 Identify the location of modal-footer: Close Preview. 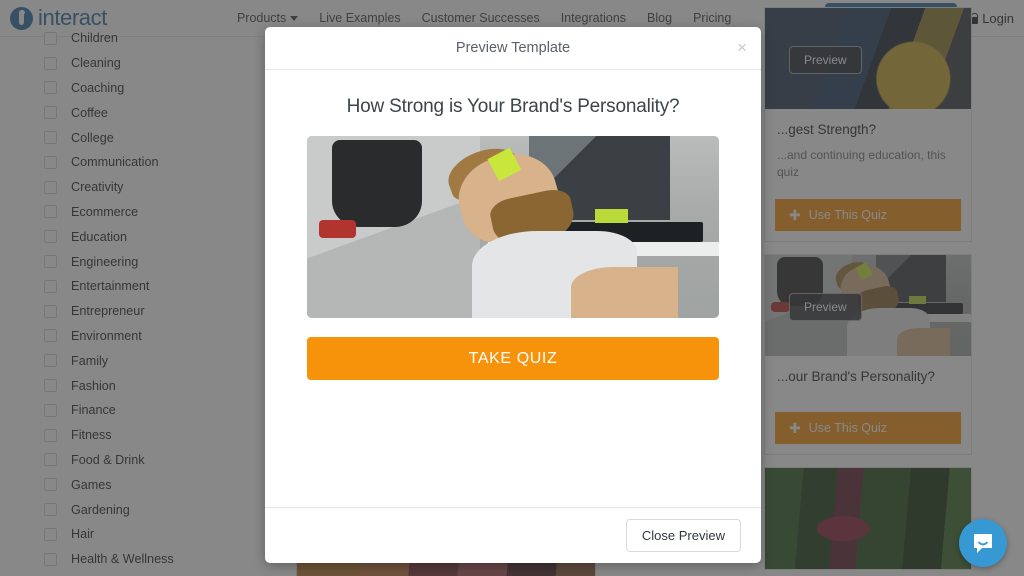
(513, 535).